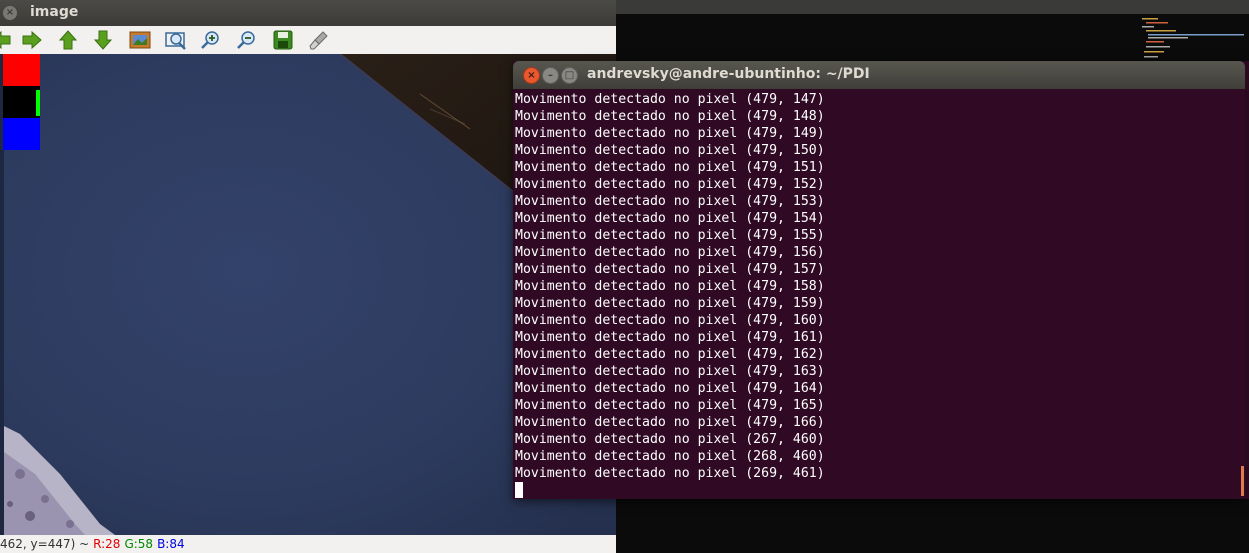  I want to click on image-toolbar, so click(308, 40).